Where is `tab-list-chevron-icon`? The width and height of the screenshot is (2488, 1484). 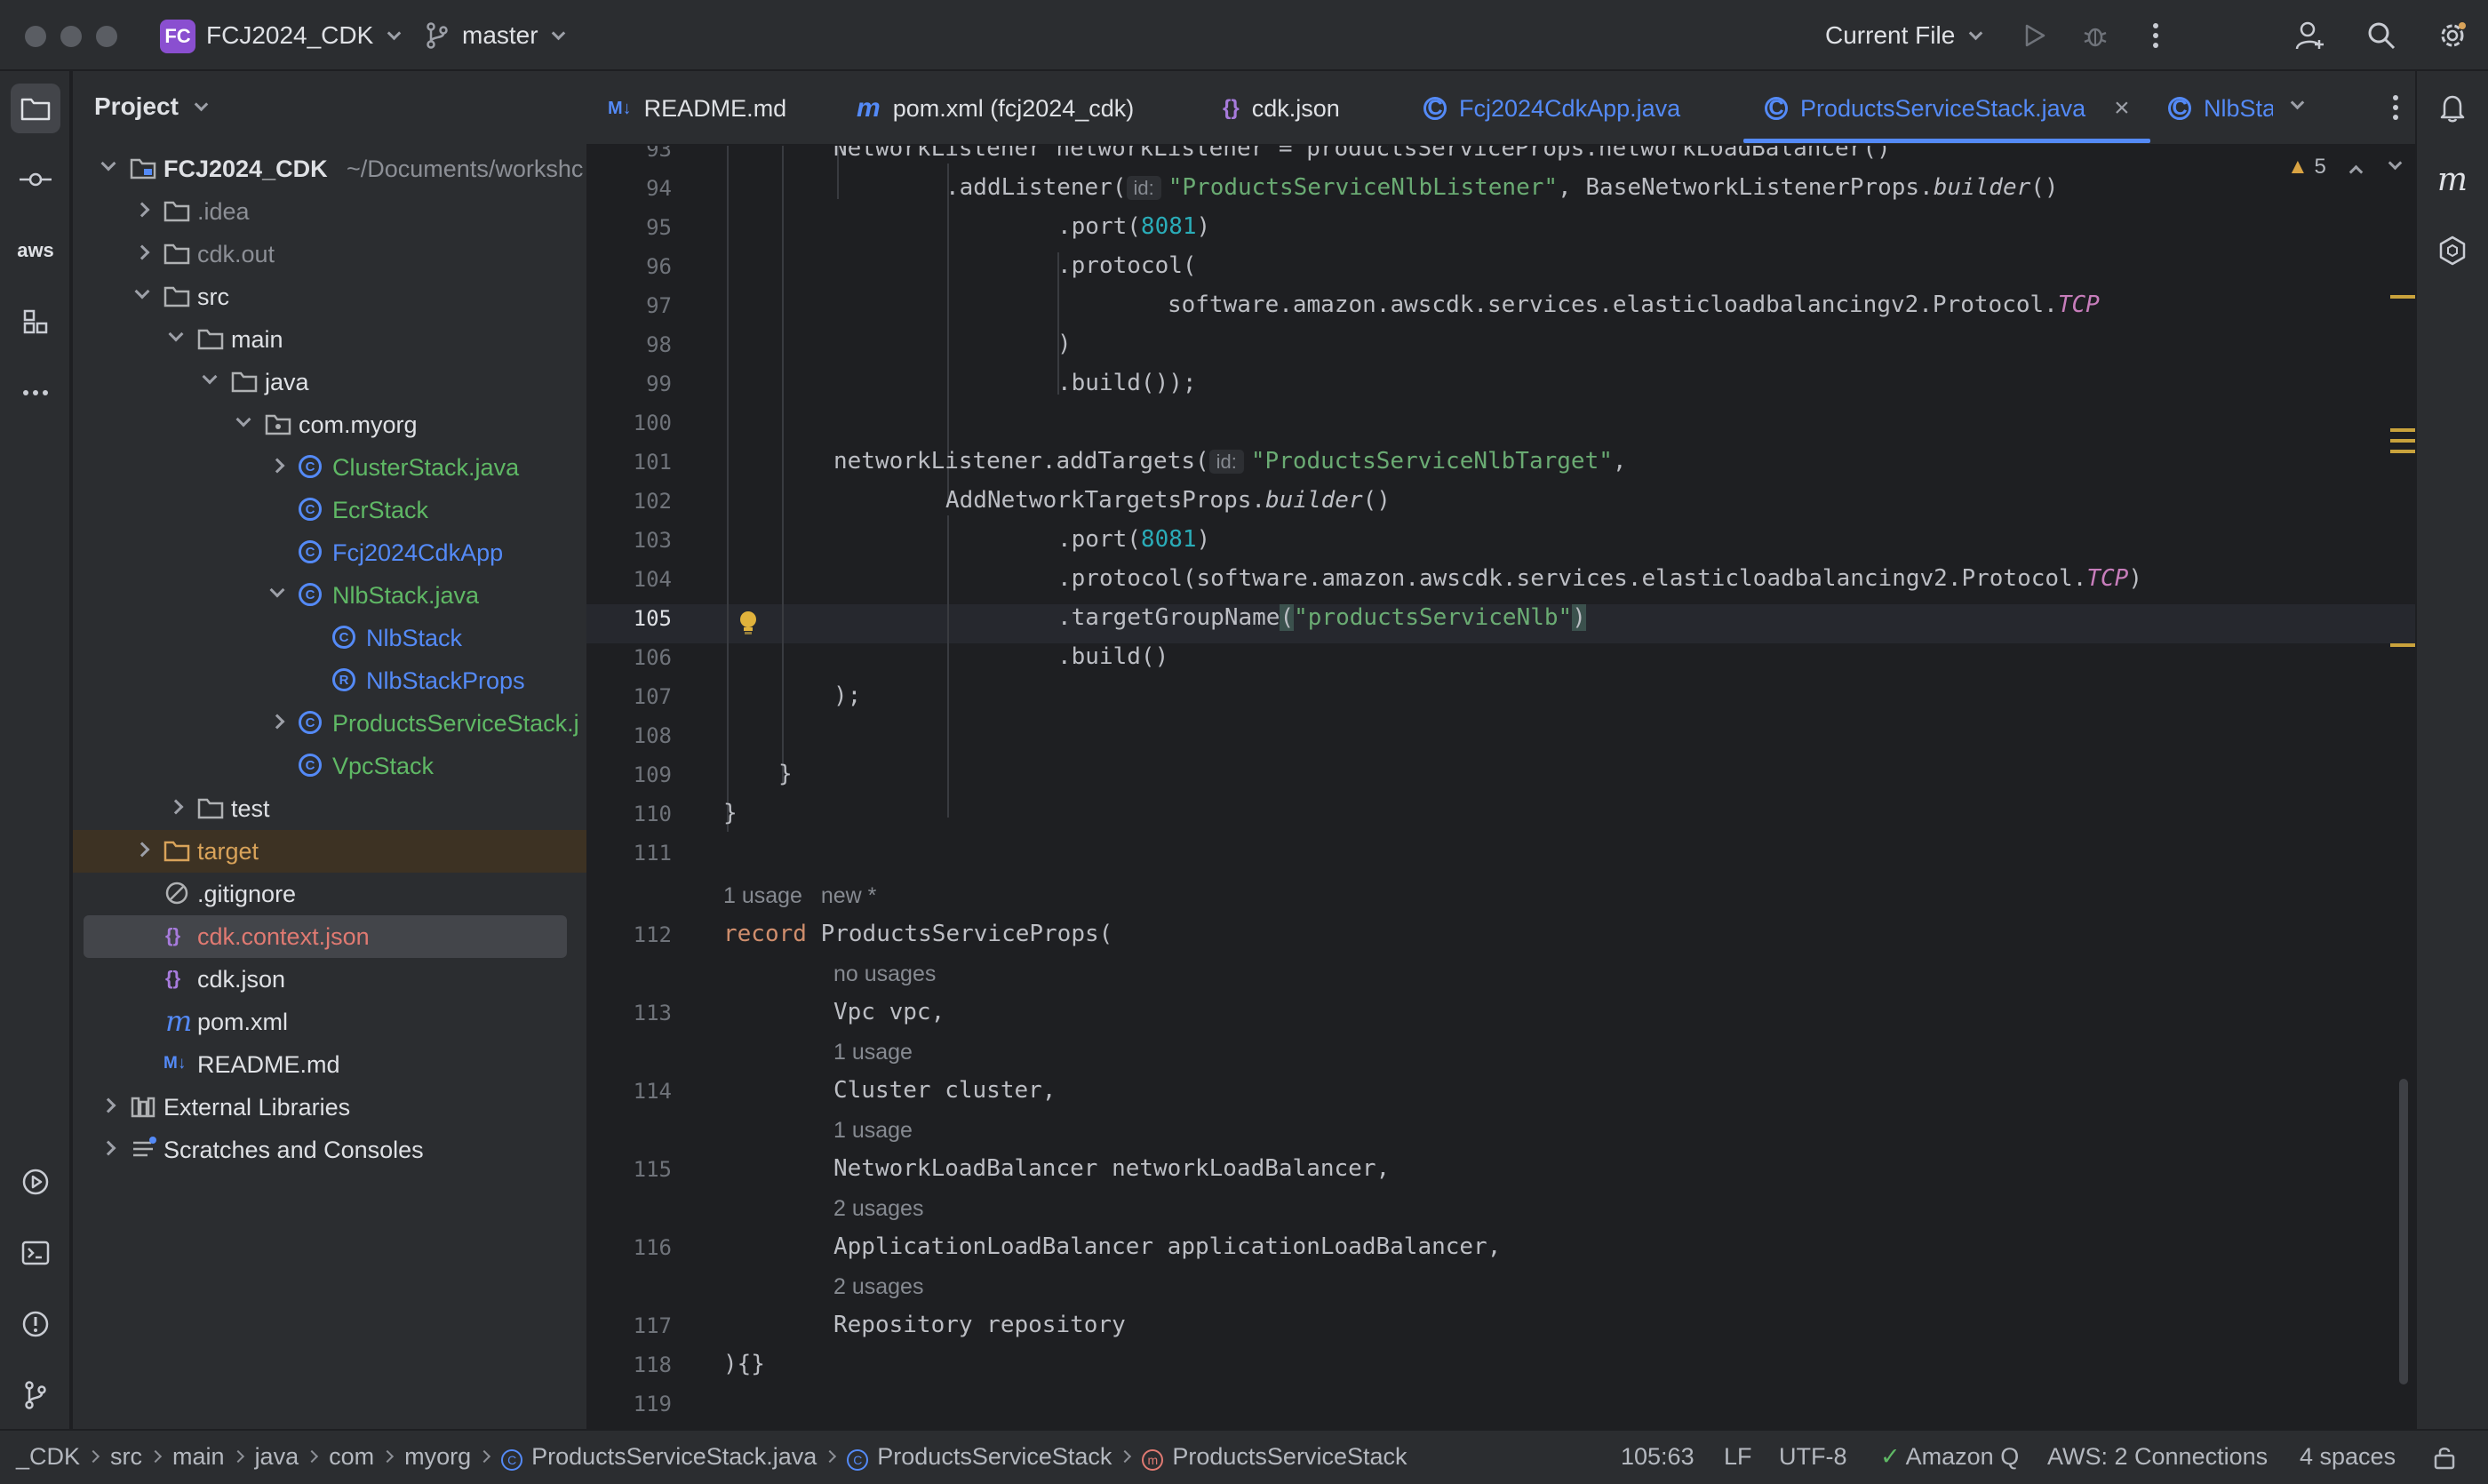
tab-list-chevron-icon is located at coordinates (2297, 102).